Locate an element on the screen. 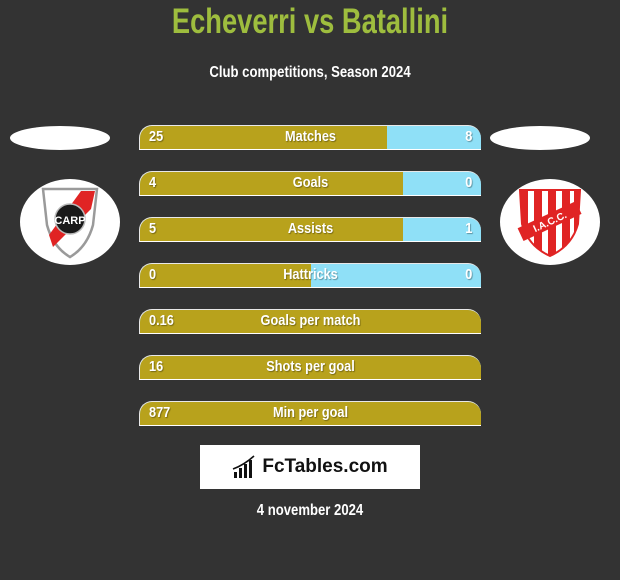  stat-label: Shots per goal is located at coordinates (310, 366).